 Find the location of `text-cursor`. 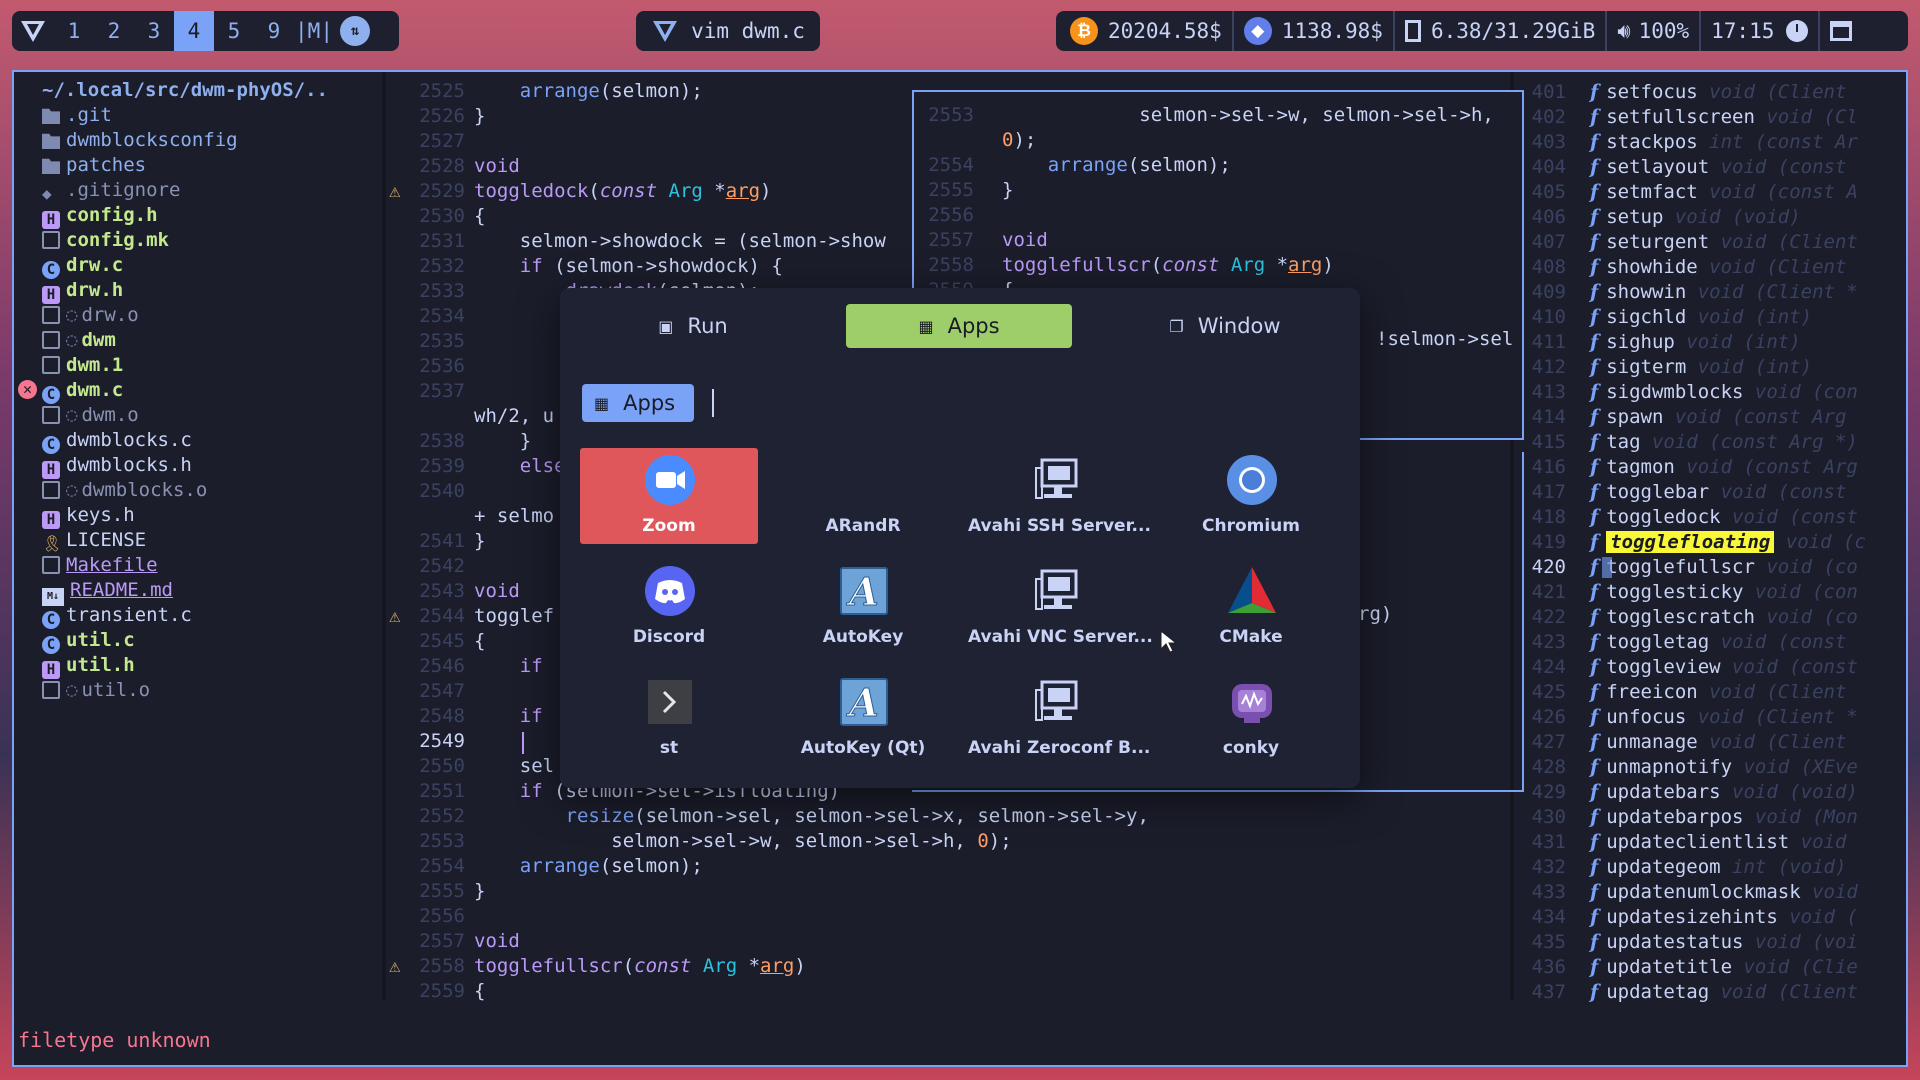

text-cursor is located at coordinates (523, 743).